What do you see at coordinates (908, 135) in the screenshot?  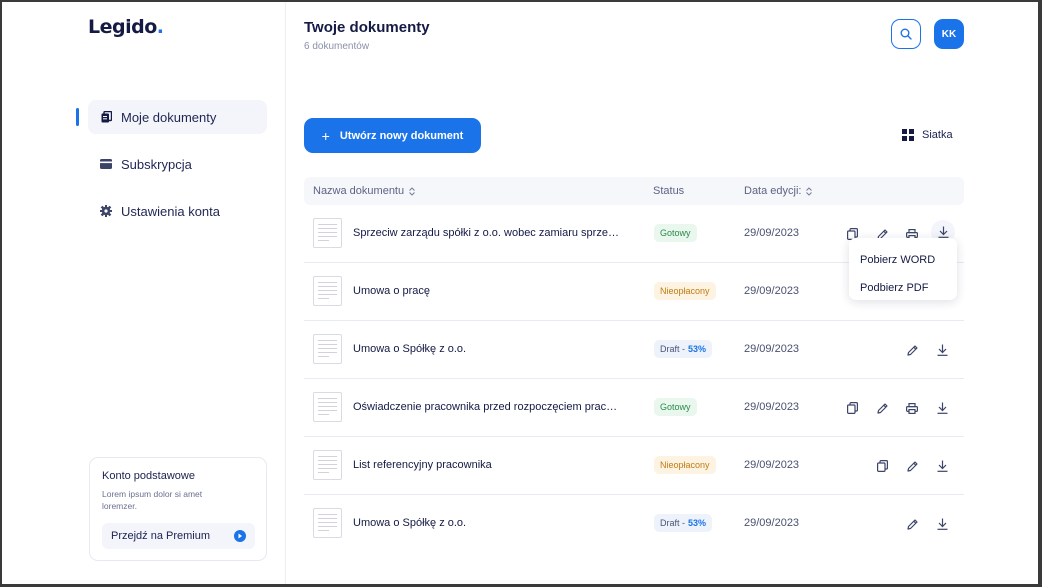 I see `grid-icon` at bounding box center [908, 135].